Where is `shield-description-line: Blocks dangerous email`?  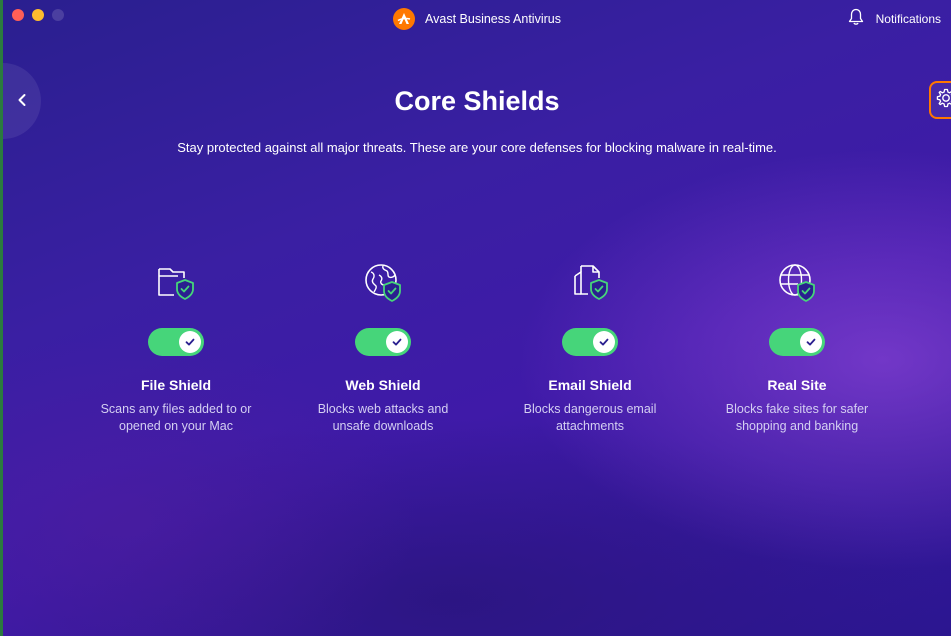 shield-description-line: Blocks dangerous email is located at coordinates (590, 409).